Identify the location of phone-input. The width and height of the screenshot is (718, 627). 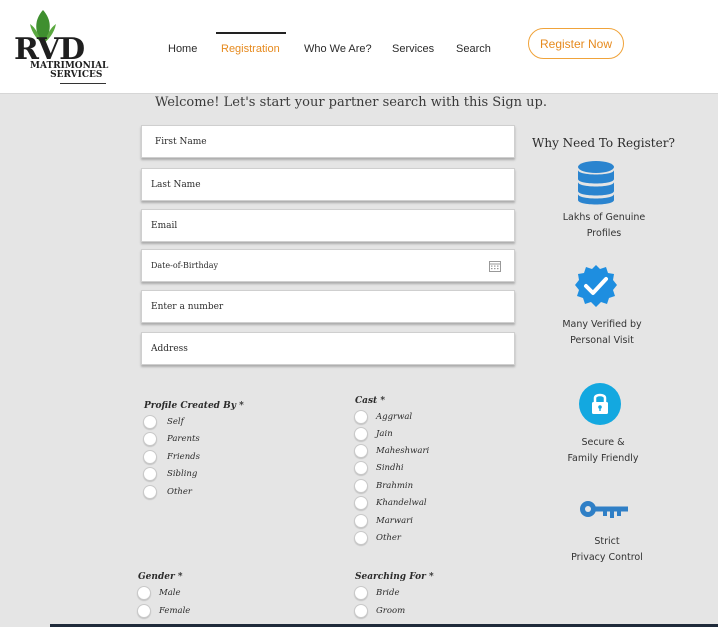
(332, 306).